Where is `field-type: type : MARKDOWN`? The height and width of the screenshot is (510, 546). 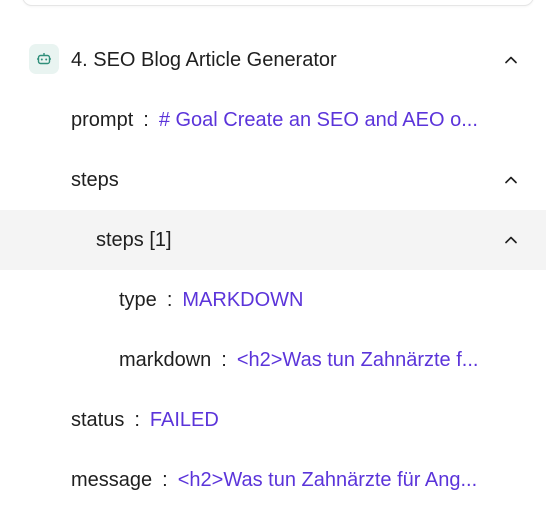 field-type: type : MARKDOWN is located at coordinates (273, 300).